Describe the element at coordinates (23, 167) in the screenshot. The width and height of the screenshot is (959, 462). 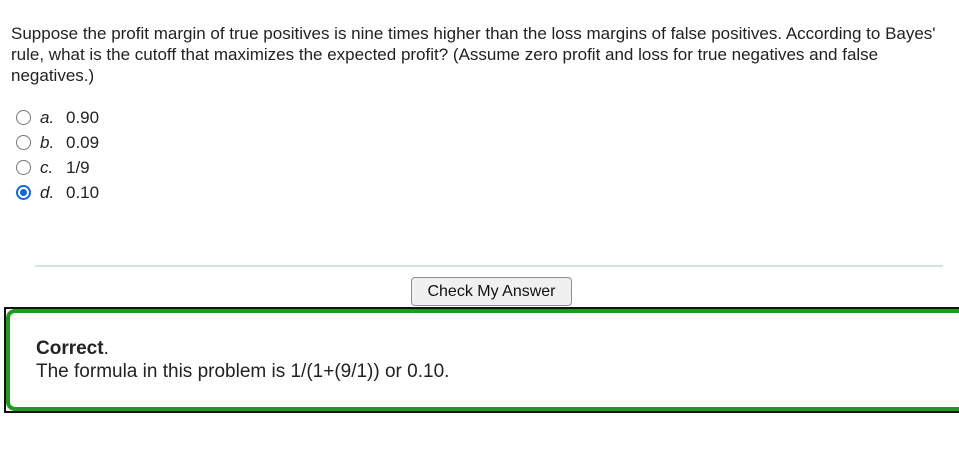
I see `radio-button-c` at that location.